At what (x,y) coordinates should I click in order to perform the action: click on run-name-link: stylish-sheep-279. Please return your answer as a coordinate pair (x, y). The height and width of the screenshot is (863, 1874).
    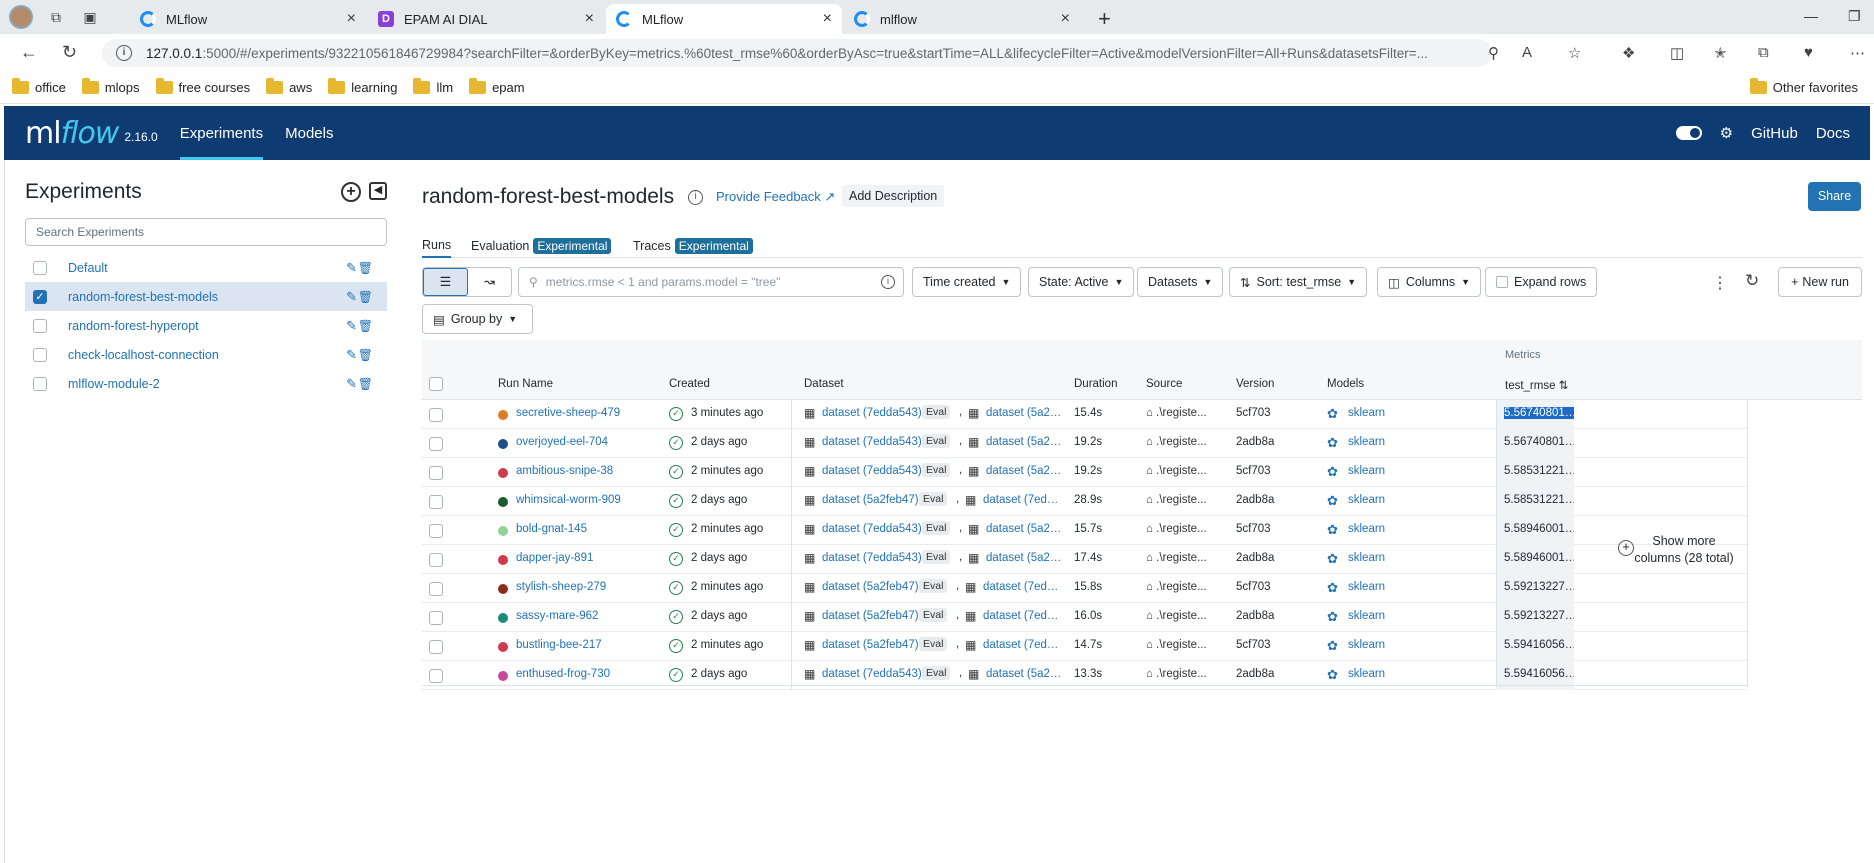
    Looking at the image, I should click on (561, 587).